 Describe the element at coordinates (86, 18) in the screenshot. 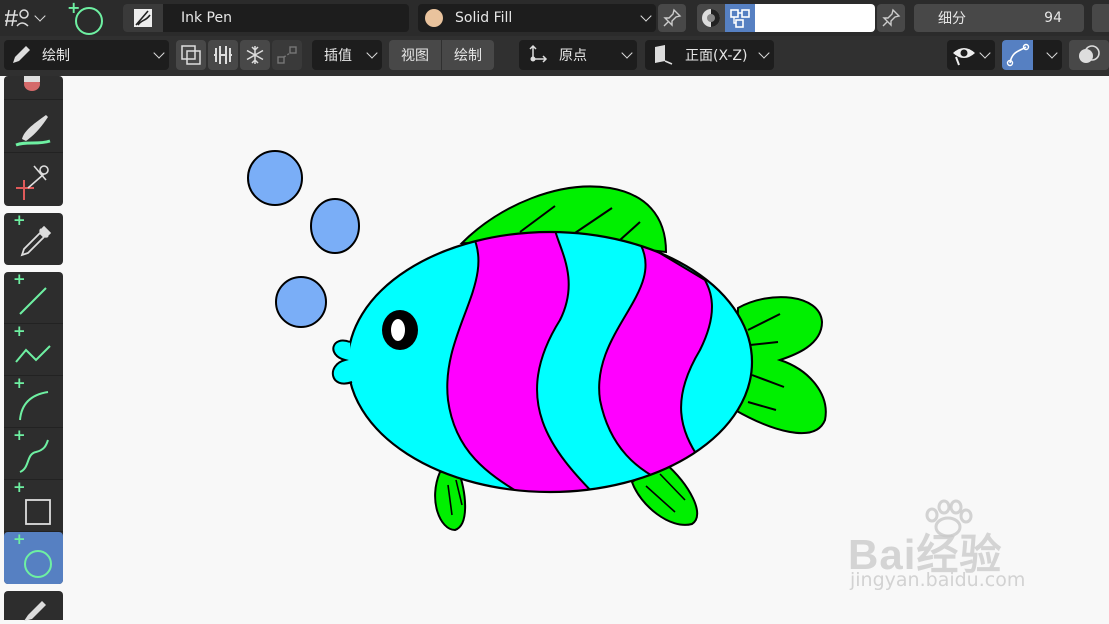

I see `active-tool-indicator: +` at that location.